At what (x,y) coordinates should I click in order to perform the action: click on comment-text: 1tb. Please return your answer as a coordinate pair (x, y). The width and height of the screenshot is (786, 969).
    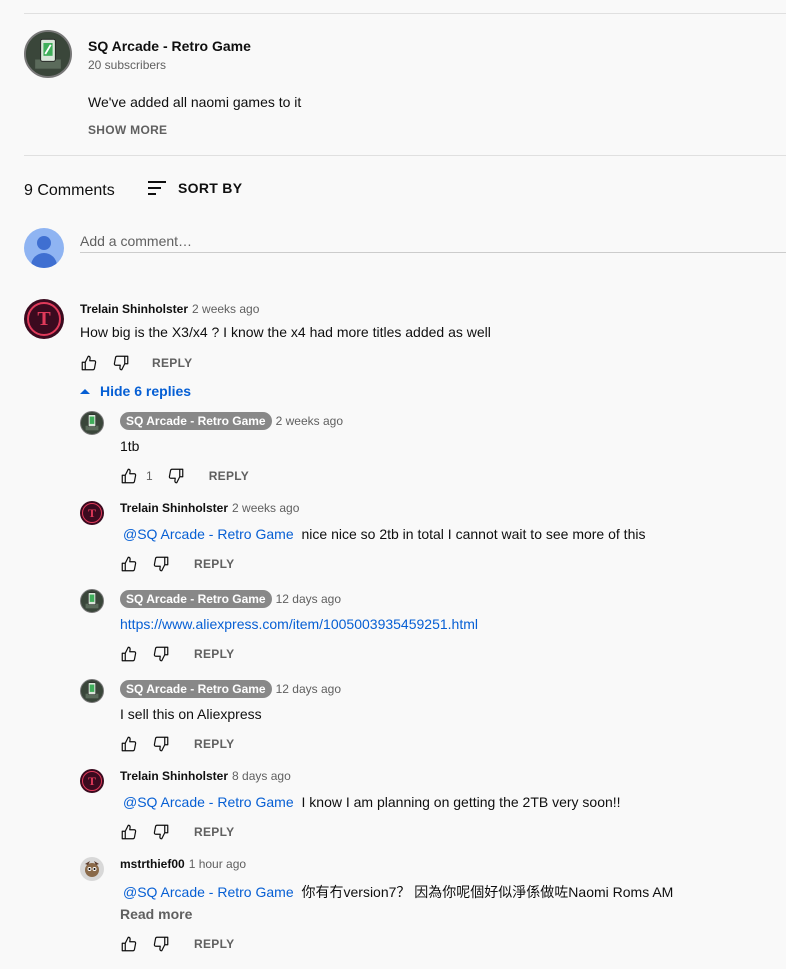
    Looking at the image, I should click on (129, 446).